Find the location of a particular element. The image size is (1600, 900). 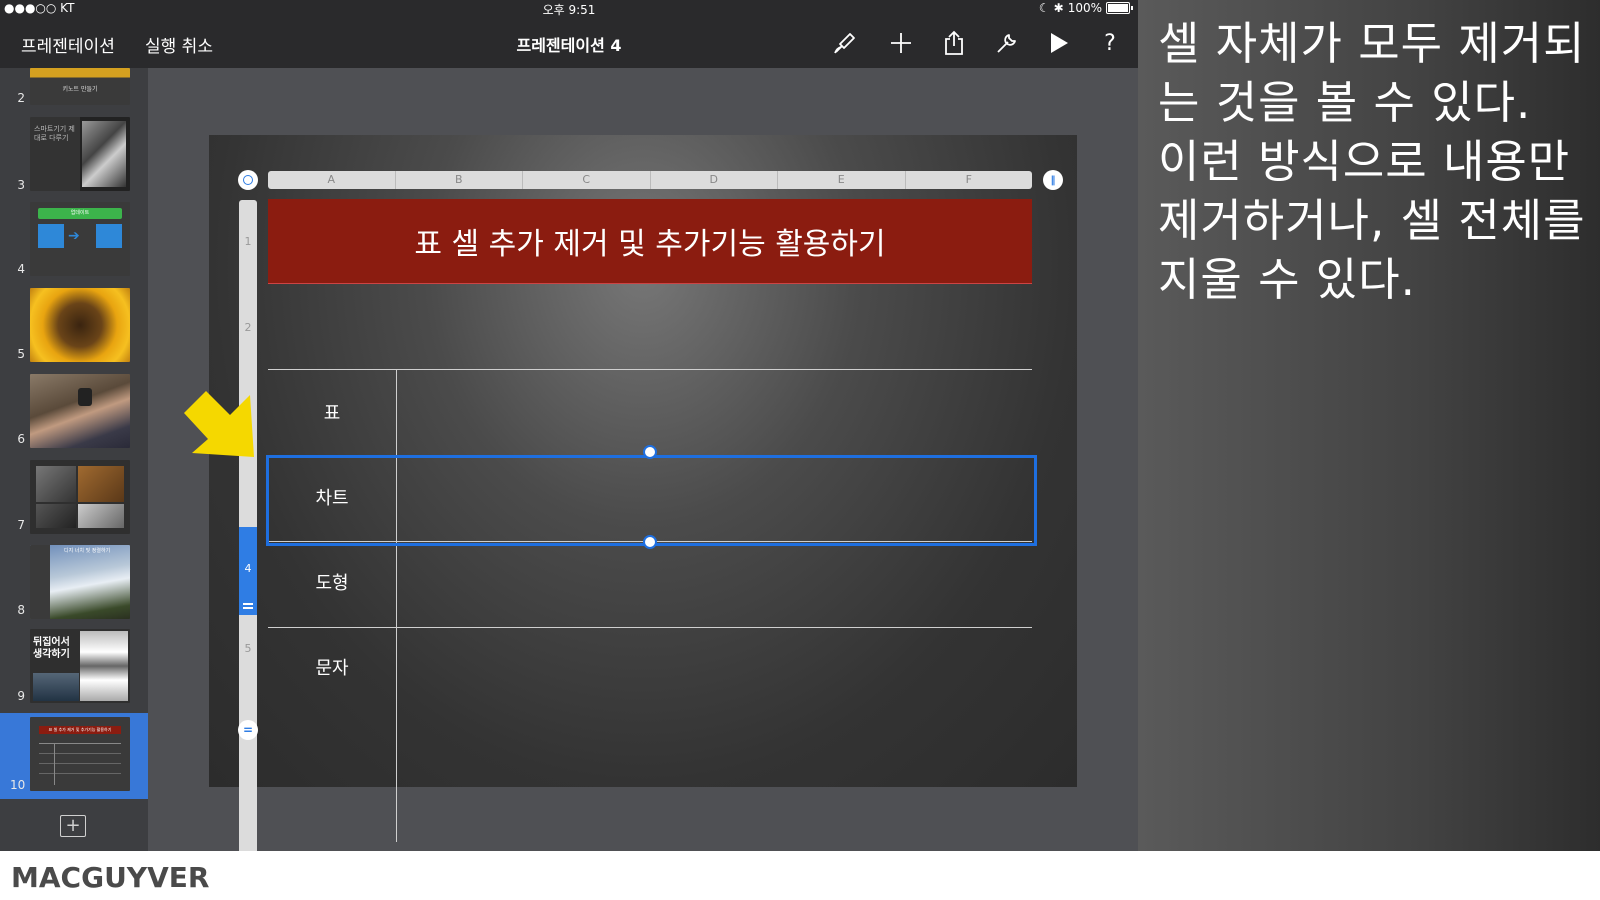

column-header-b: B is located at coordinates (459, 180).